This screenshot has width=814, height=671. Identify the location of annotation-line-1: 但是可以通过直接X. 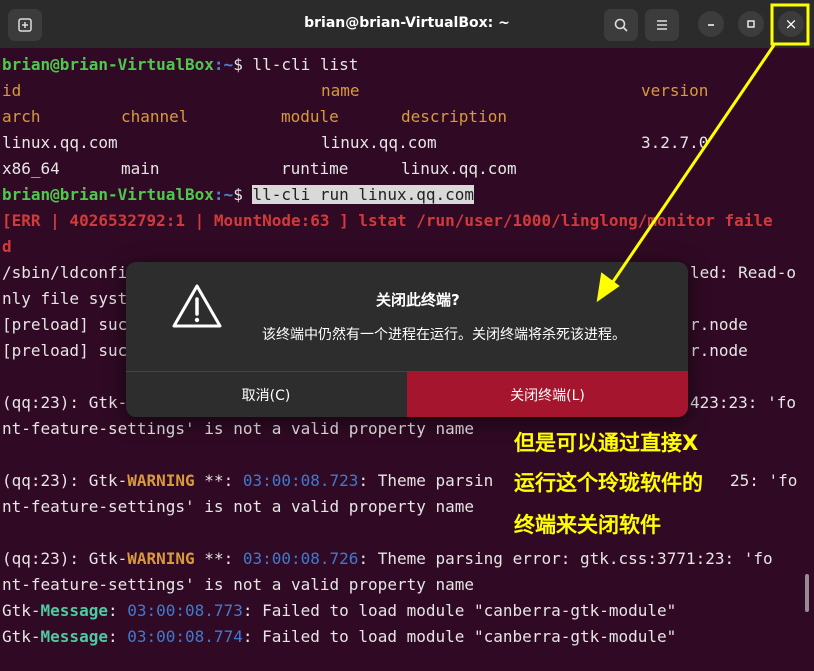
(606, 443).